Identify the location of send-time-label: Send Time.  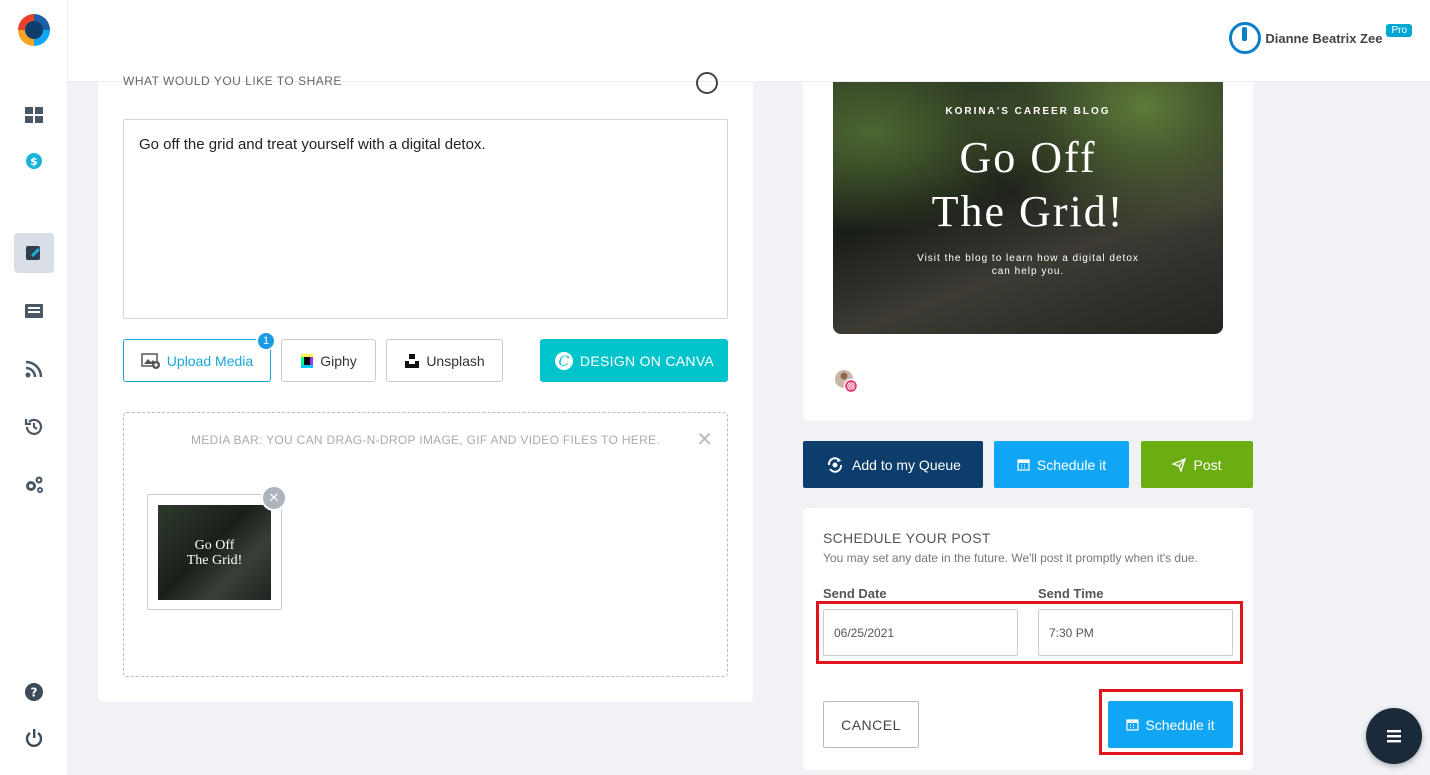
(1071, 593).